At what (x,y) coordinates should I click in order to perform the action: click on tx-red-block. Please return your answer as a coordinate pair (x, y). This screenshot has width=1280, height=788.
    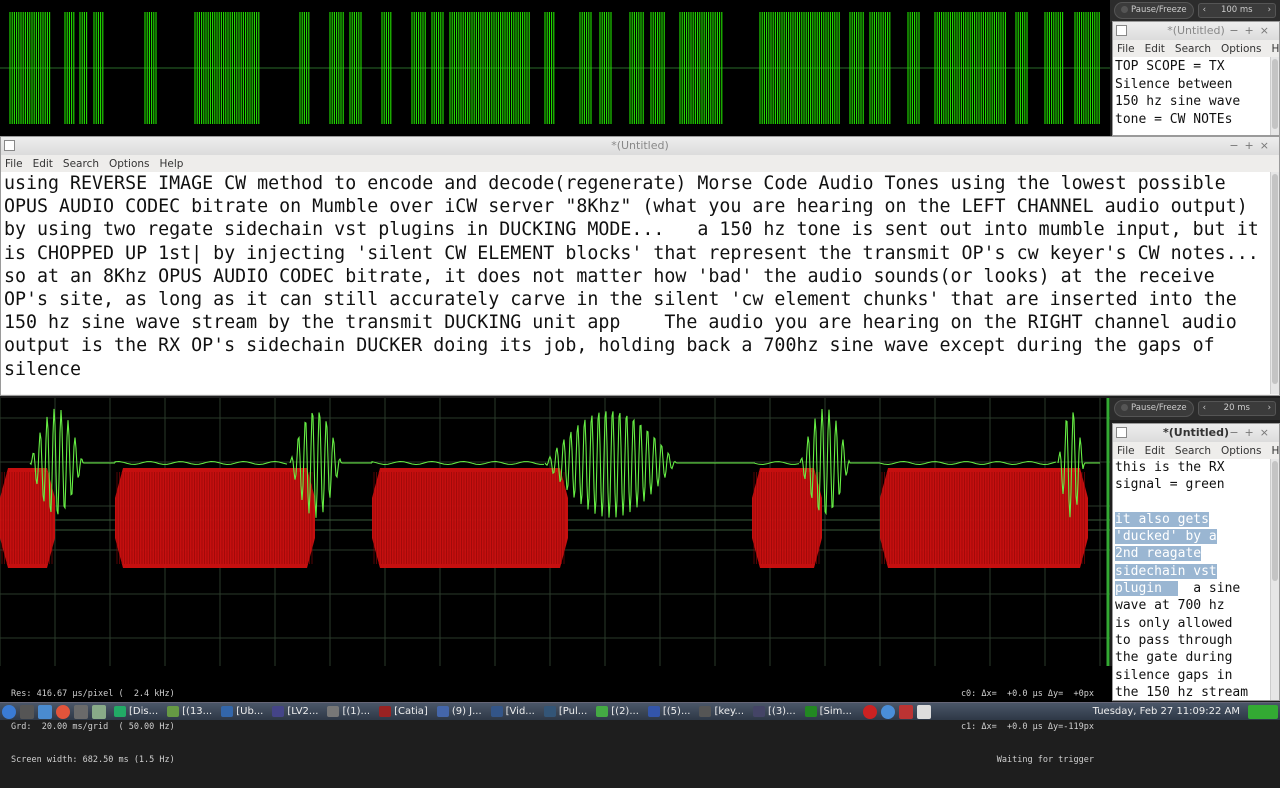
    Looking at the image, I should click on (215, 518).